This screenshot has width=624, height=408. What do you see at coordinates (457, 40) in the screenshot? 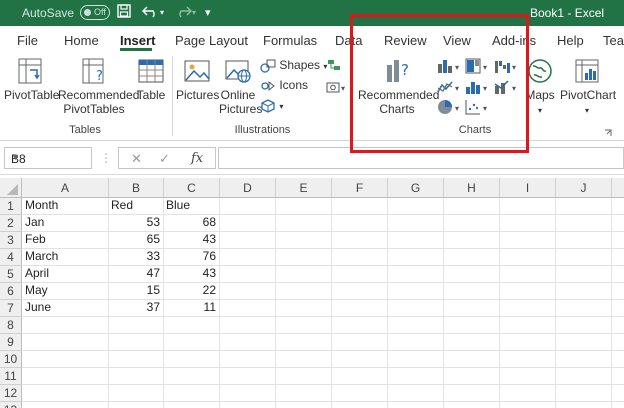
I see `tab-view: View` at bounding box center [457, 40].